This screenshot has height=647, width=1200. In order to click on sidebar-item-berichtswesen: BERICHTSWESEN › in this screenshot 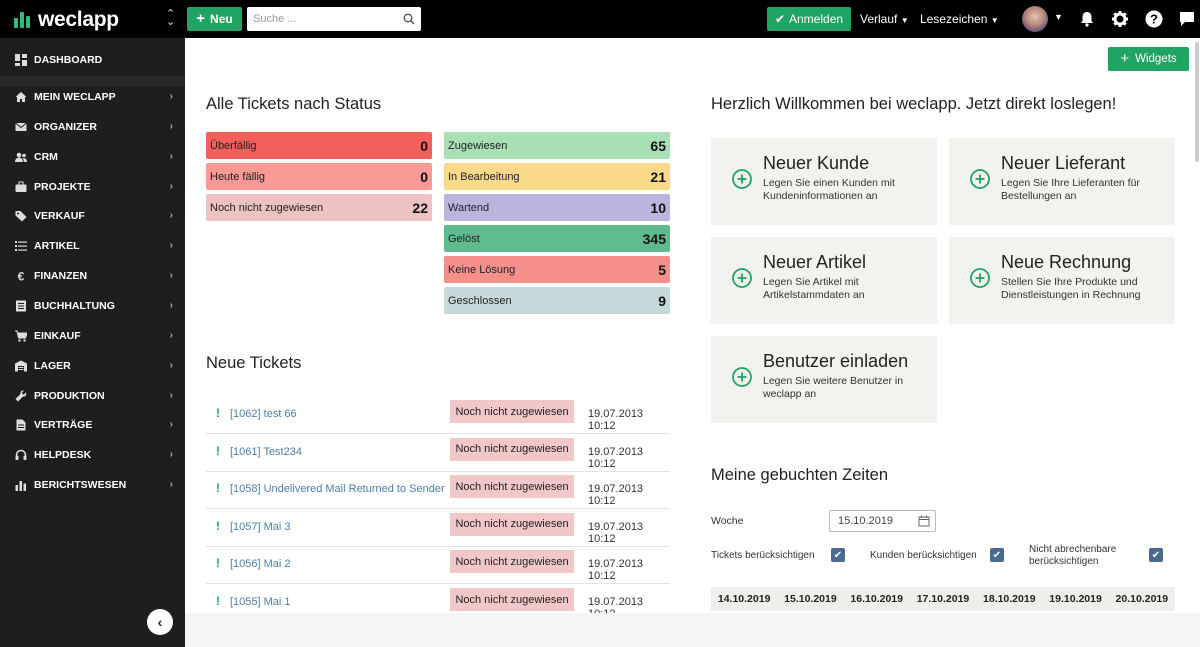, I will do `click(92, 485)`.